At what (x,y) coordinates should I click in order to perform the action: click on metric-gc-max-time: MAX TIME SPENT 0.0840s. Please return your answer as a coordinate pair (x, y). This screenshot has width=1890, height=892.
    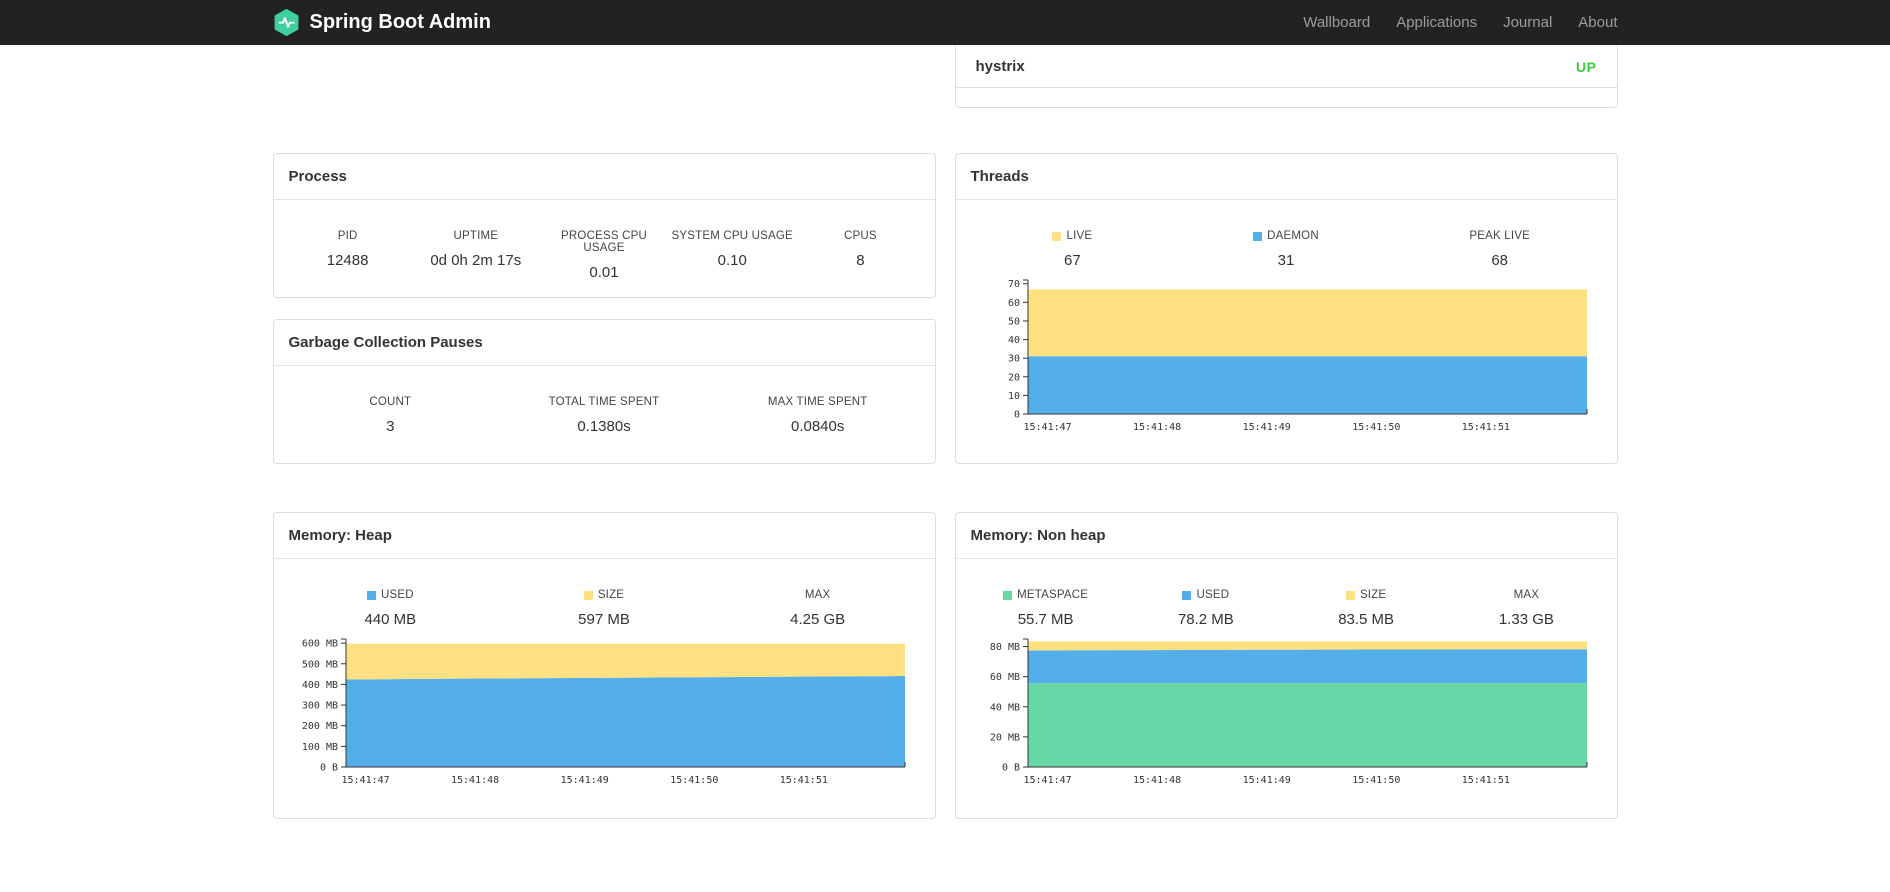
    Looking at the image, I should click on (818, 415).